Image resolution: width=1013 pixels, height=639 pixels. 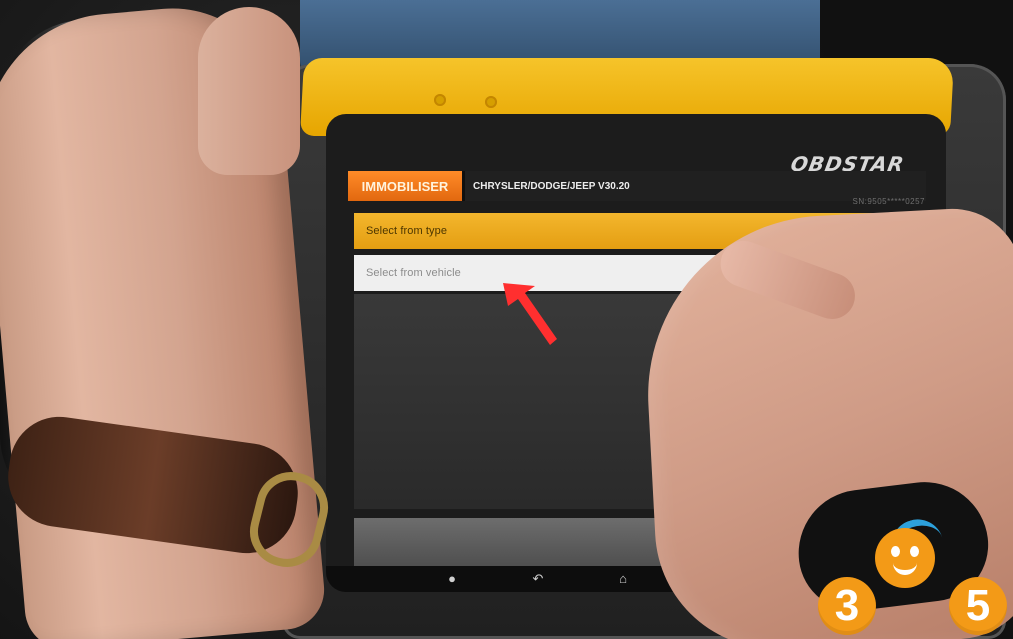 I want to click on module-tab: IMMOBILISER, so click(x=406, y=186).